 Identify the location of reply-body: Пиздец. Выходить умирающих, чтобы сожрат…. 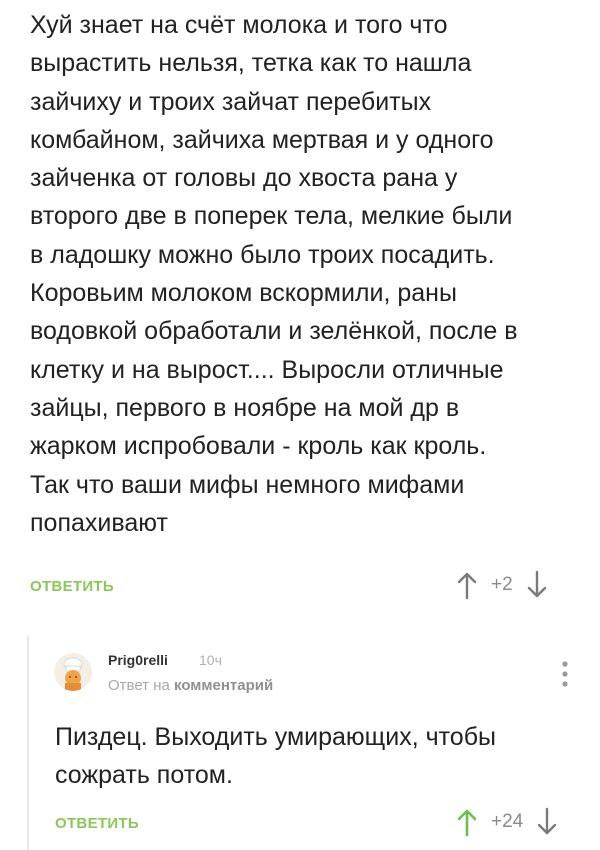
(275, 756).